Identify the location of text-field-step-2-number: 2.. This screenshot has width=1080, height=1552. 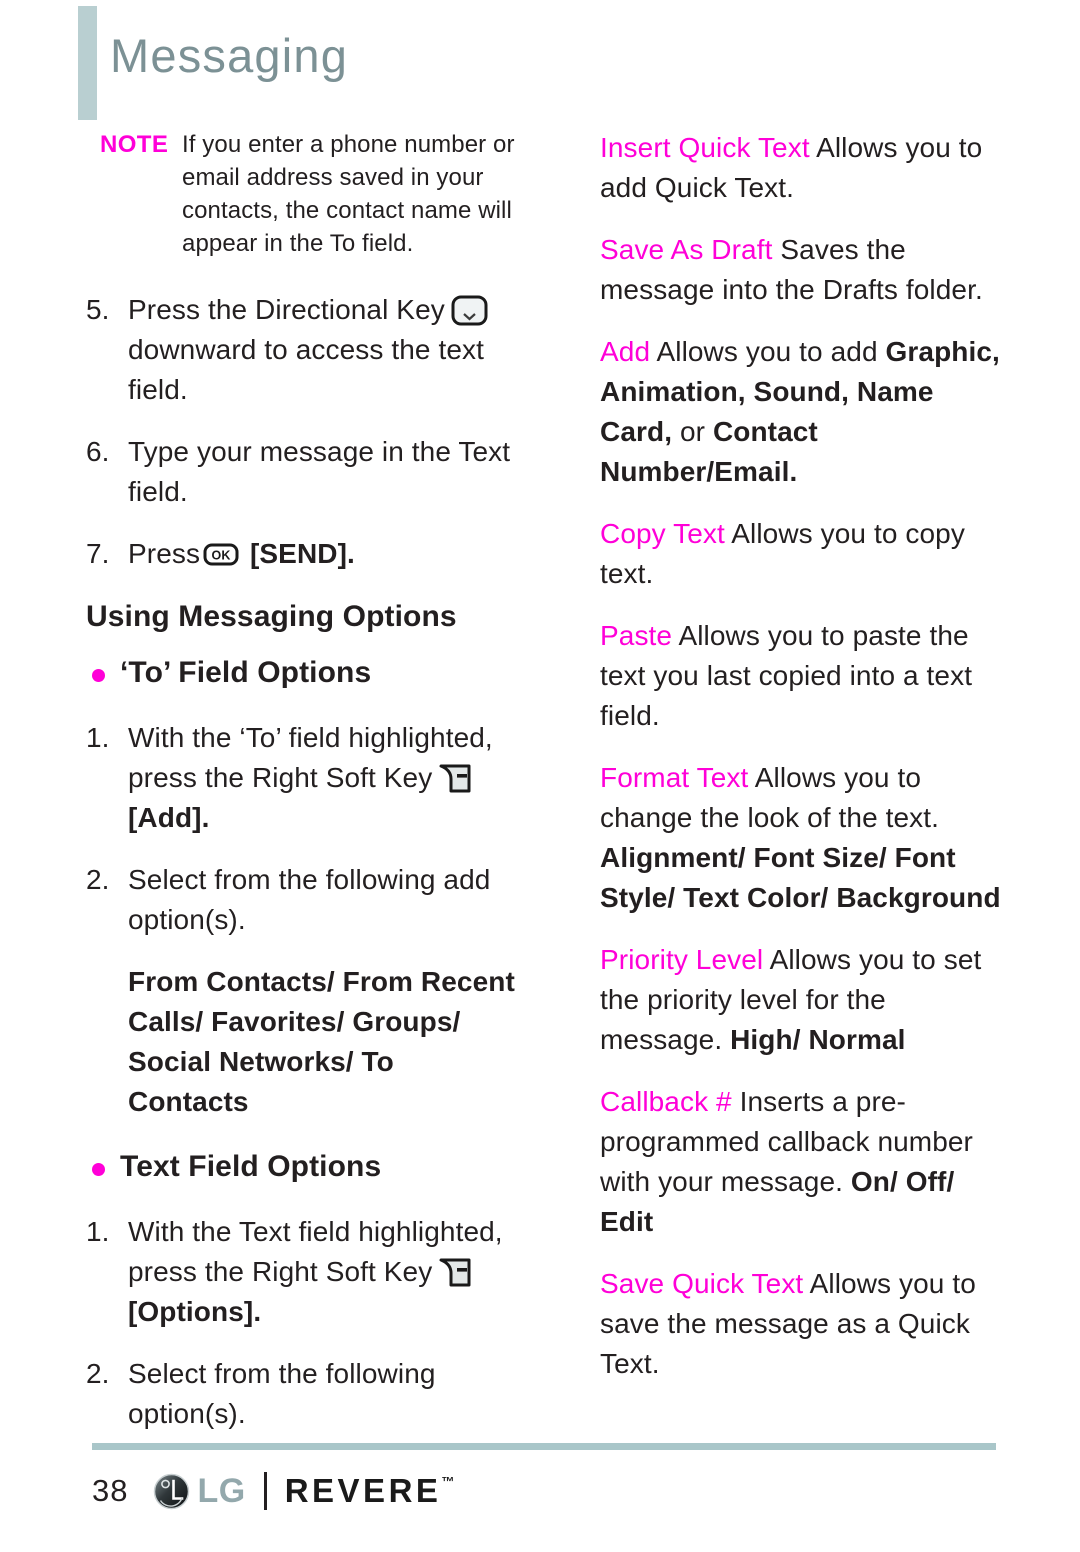
(98, 1373).